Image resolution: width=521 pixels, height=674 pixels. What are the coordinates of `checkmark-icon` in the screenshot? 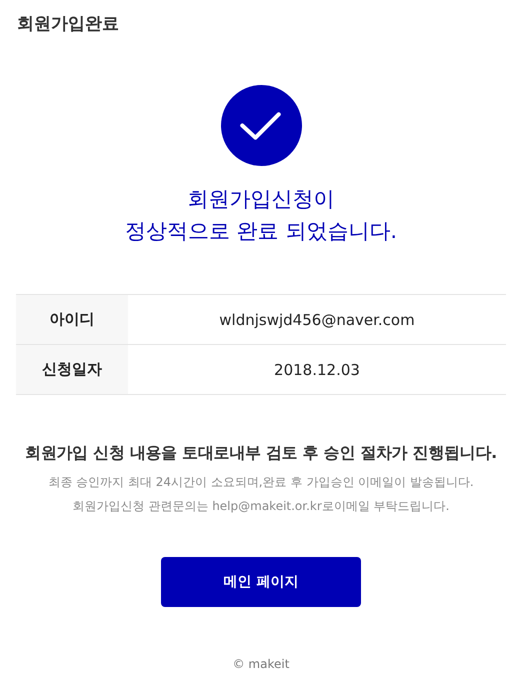 It's located at (261, 125).